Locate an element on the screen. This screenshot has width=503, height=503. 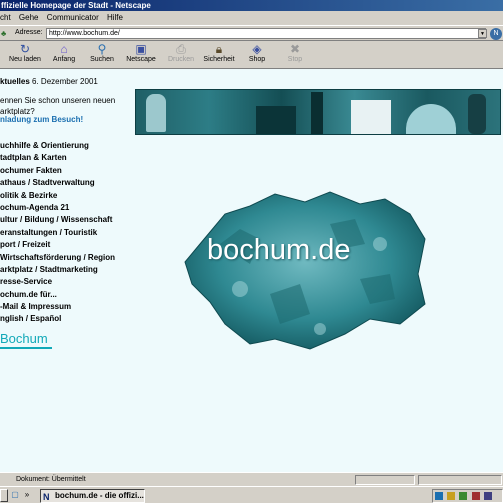
print-label: Drucken is located at coordinates (181, 59).